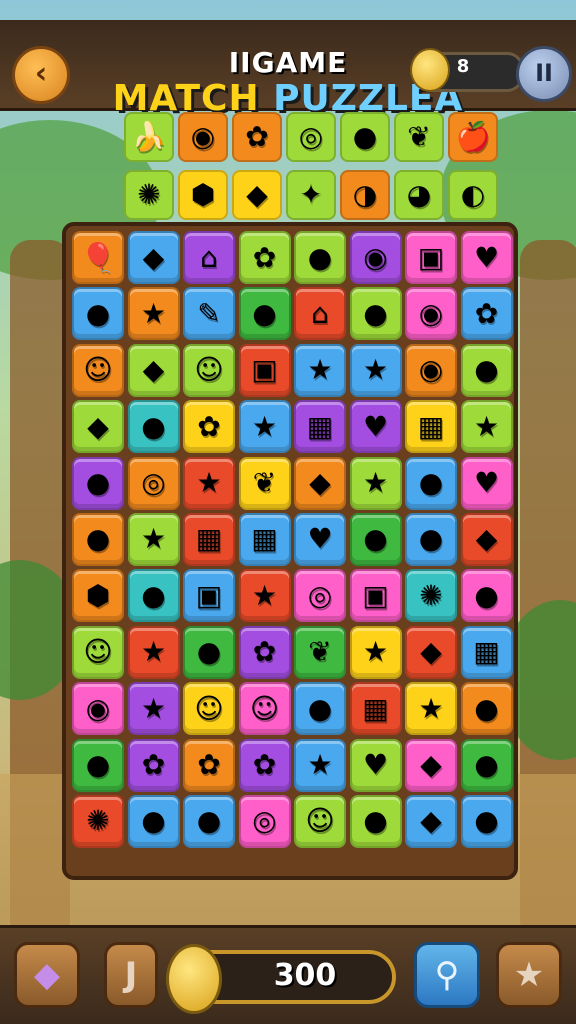 The image size is (576, 1024). I want to click on preview-tile: ✺, so click(149, 195).